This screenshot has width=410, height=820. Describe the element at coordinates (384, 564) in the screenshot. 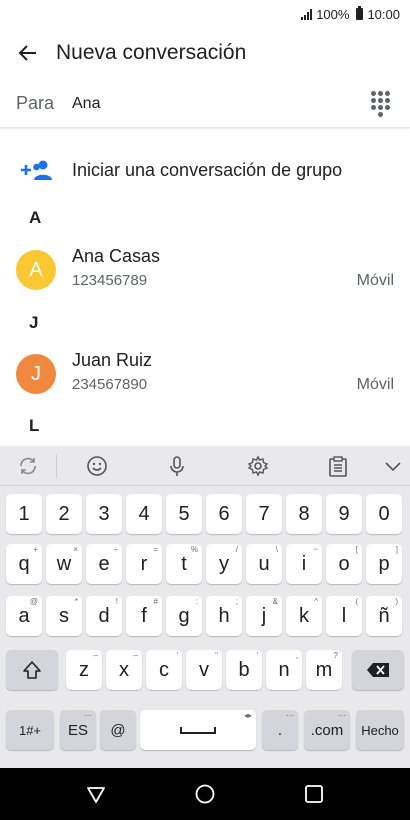

I see `key-p: p]` at that location.